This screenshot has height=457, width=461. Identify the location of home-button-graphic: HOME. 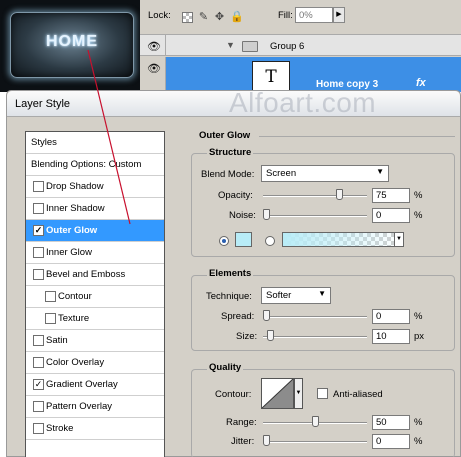
(72, 45).